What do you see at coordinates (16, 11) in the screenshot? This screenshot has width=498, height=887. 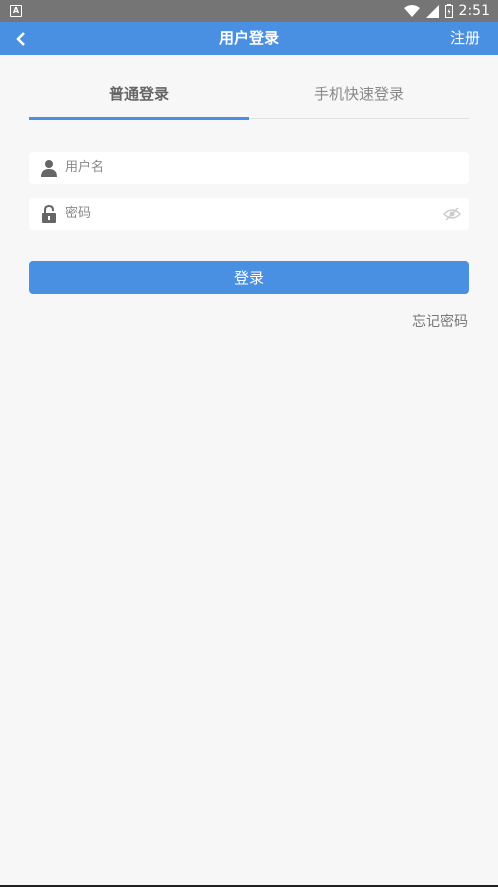 I see `notification-icon: A` at bounding box center [16, 11].